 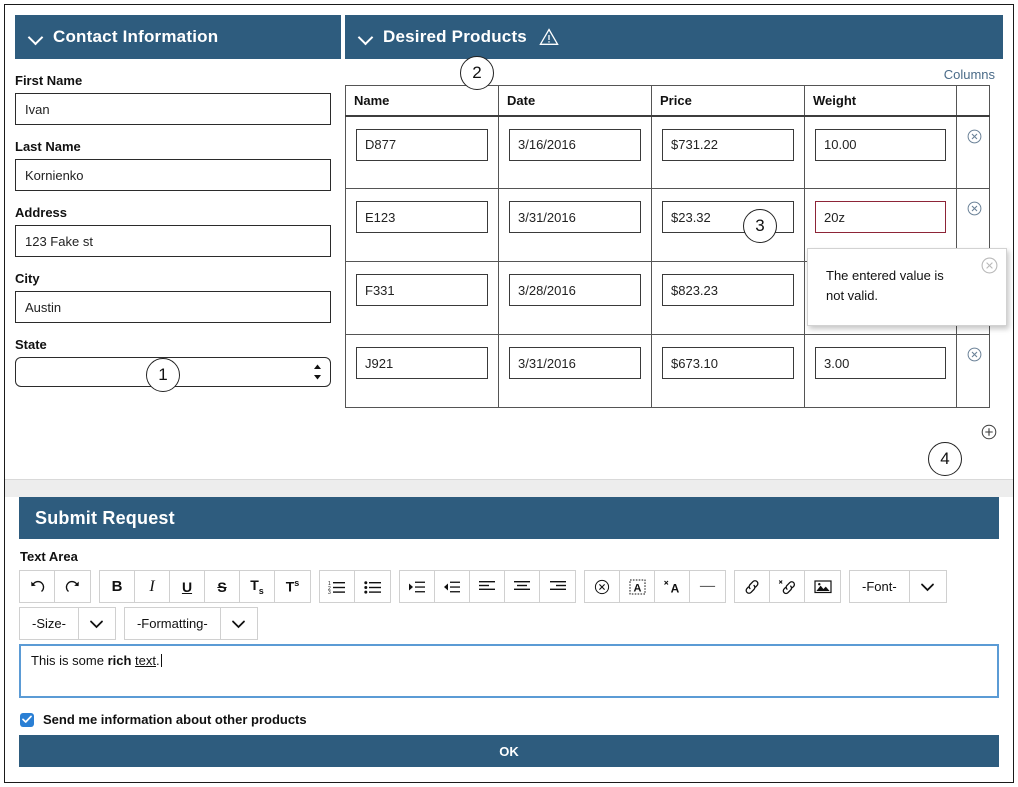 What do you see at coordinates (117, 586) in the screenshot?
I see `bold-icon: B` at bounding box center [117, 586].